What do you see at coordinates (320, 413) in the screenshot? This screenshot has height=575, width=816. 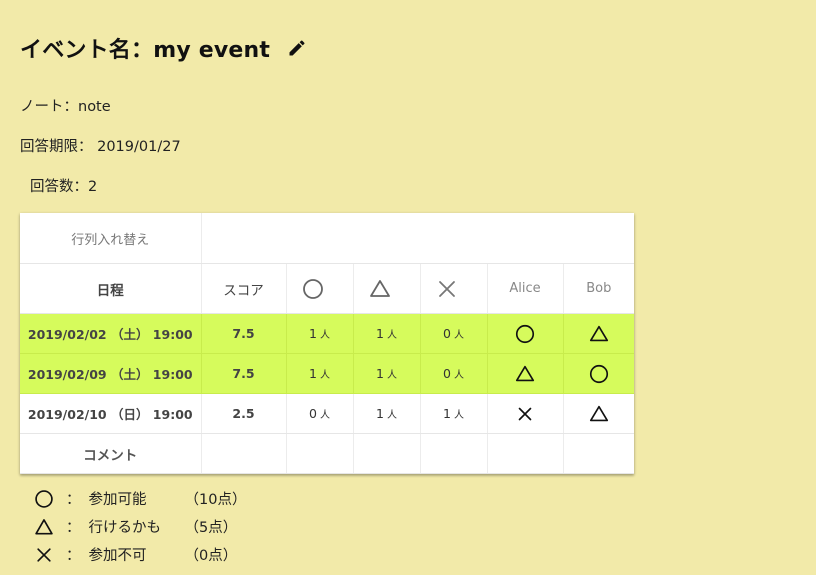 I see `ok-count-cell: 0人` at bounding box center [320, 413].